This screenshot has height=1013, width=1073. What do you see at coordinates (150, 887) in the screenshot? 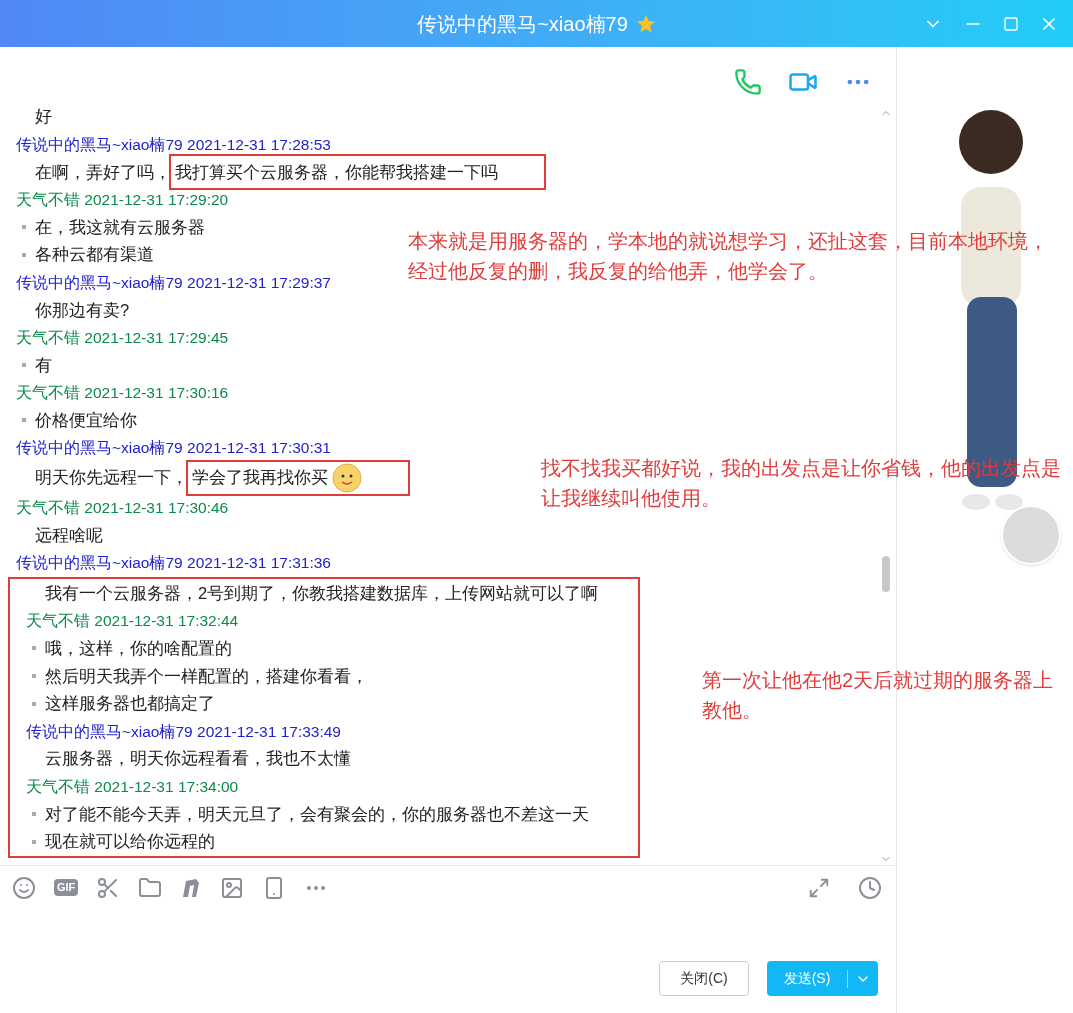
I see `folder-icon` at bounding box center [150, 887].